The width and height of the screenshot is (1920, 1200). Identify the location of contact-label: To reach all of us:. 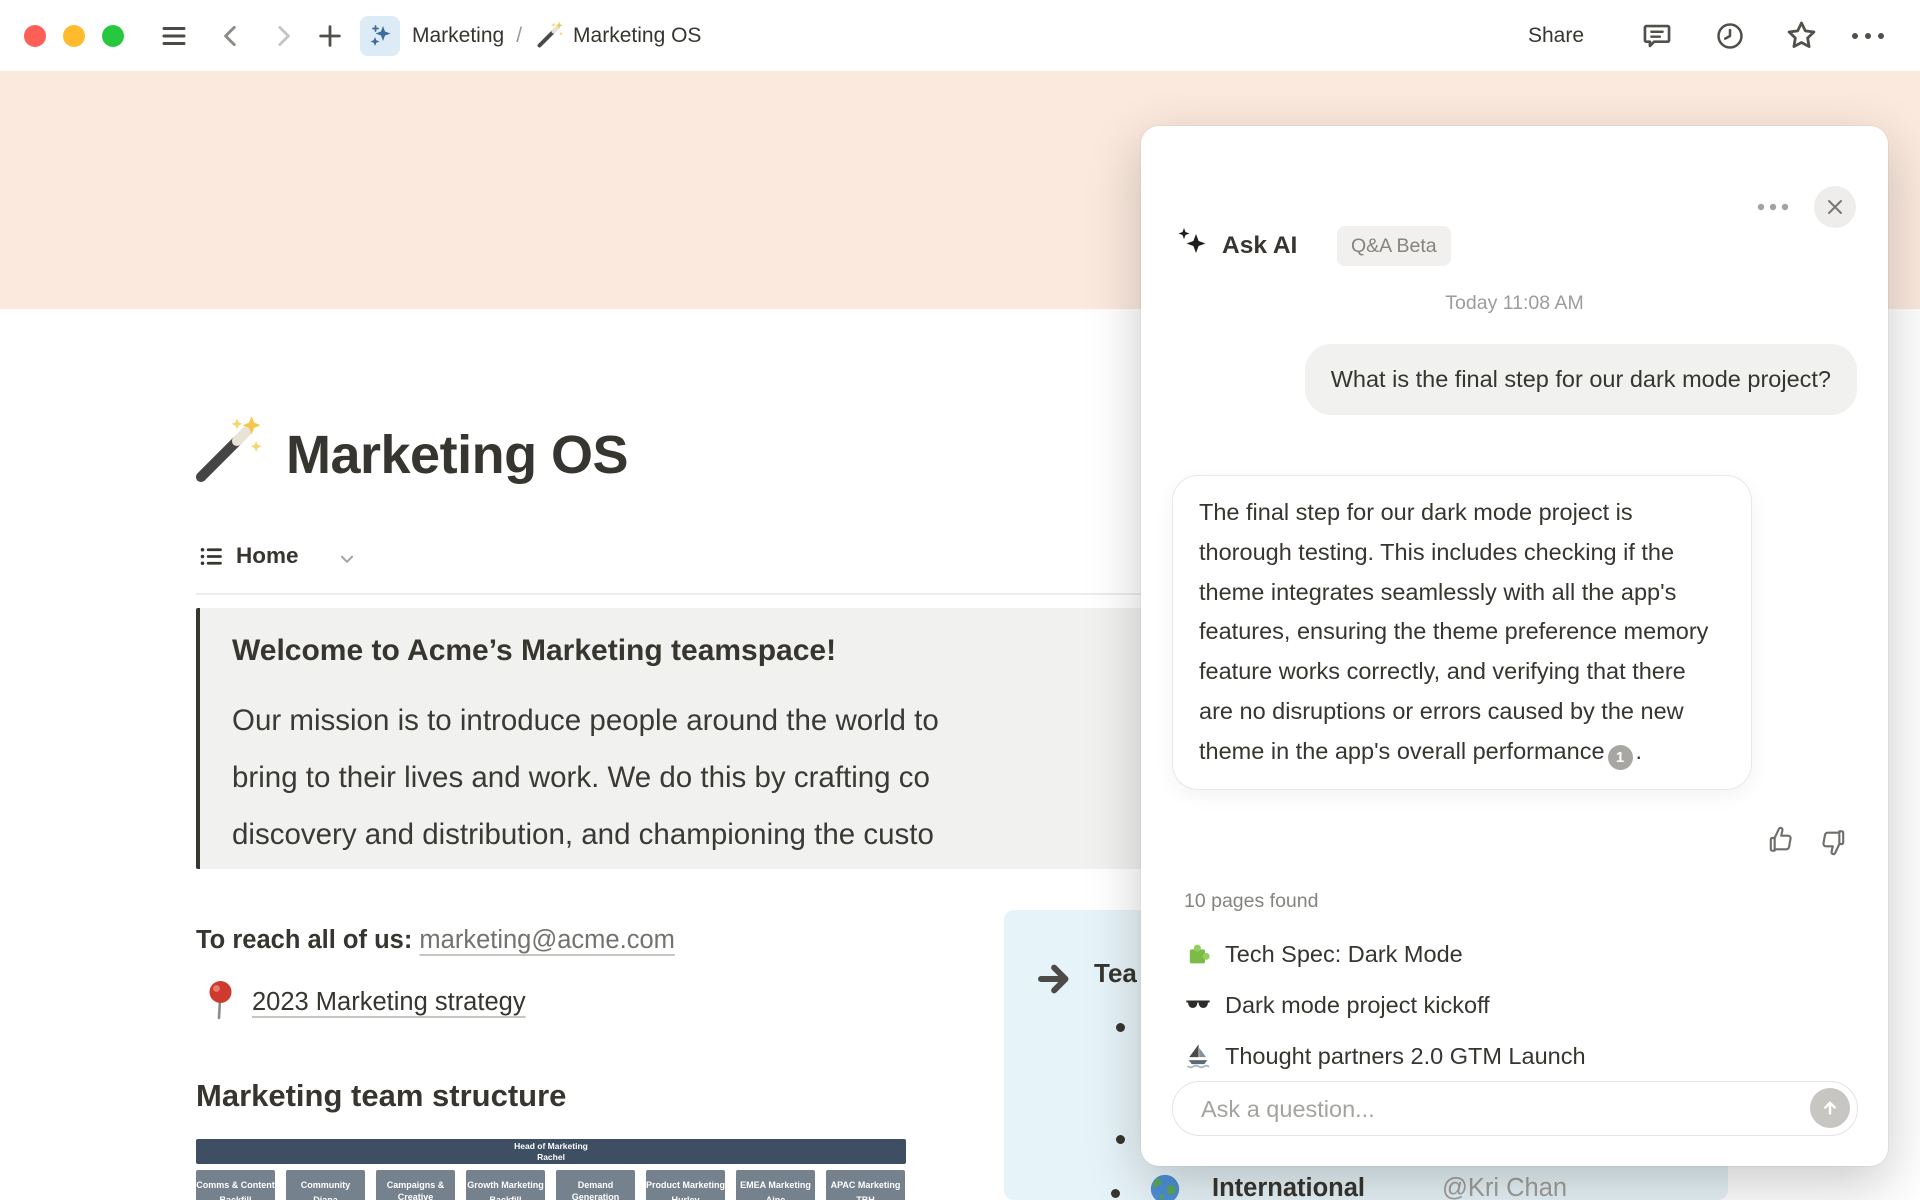
(308, 940).